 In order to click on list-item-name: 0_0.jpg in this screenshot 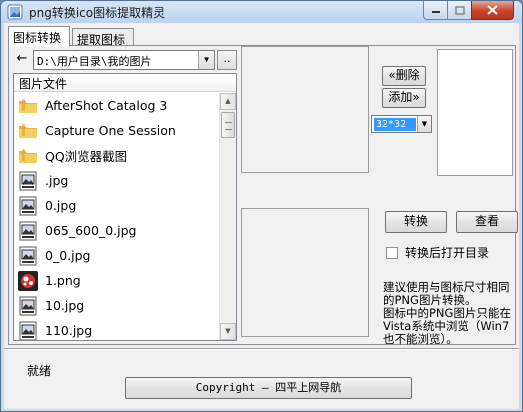, I will do `click(68, 255)`.